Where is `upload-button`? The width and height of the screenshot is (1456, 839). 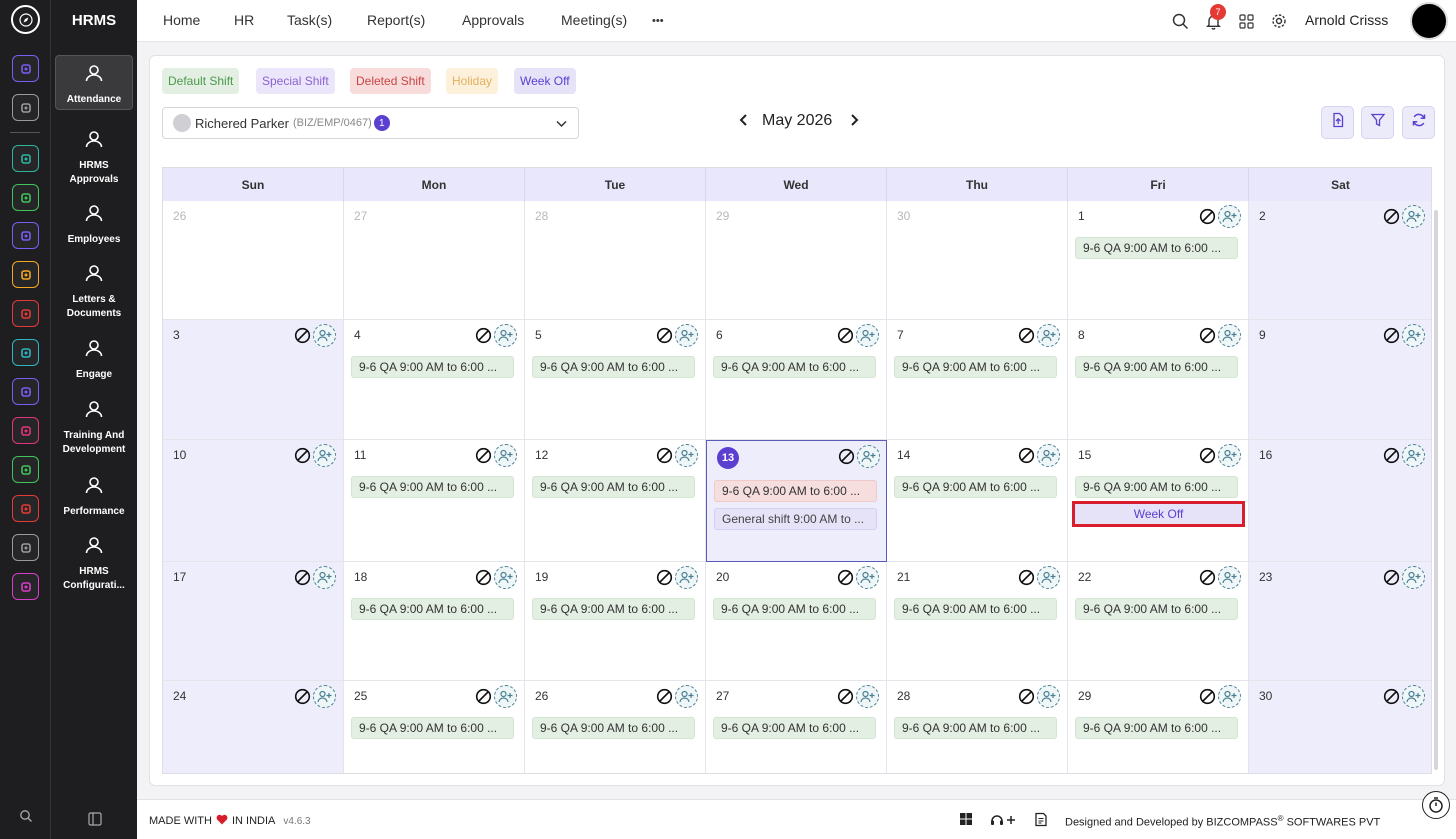
upload-button is located at coordinates (1337, 122).